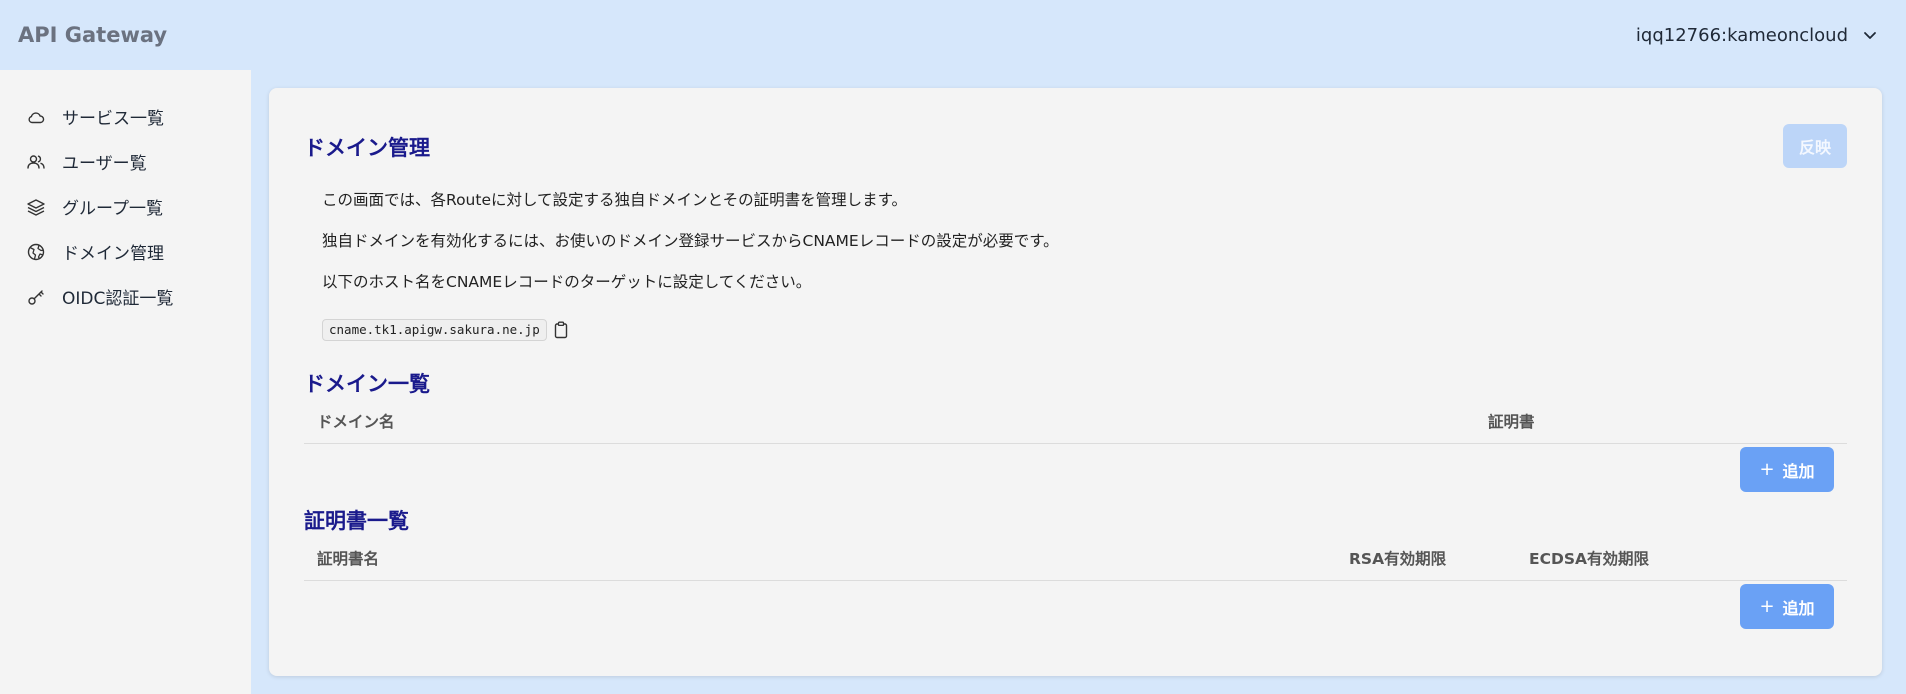 The width and height of the screenshot is (1906, 694). I want to click on domain-table-header: ドメイン名 証明書, so click(1075, 424).